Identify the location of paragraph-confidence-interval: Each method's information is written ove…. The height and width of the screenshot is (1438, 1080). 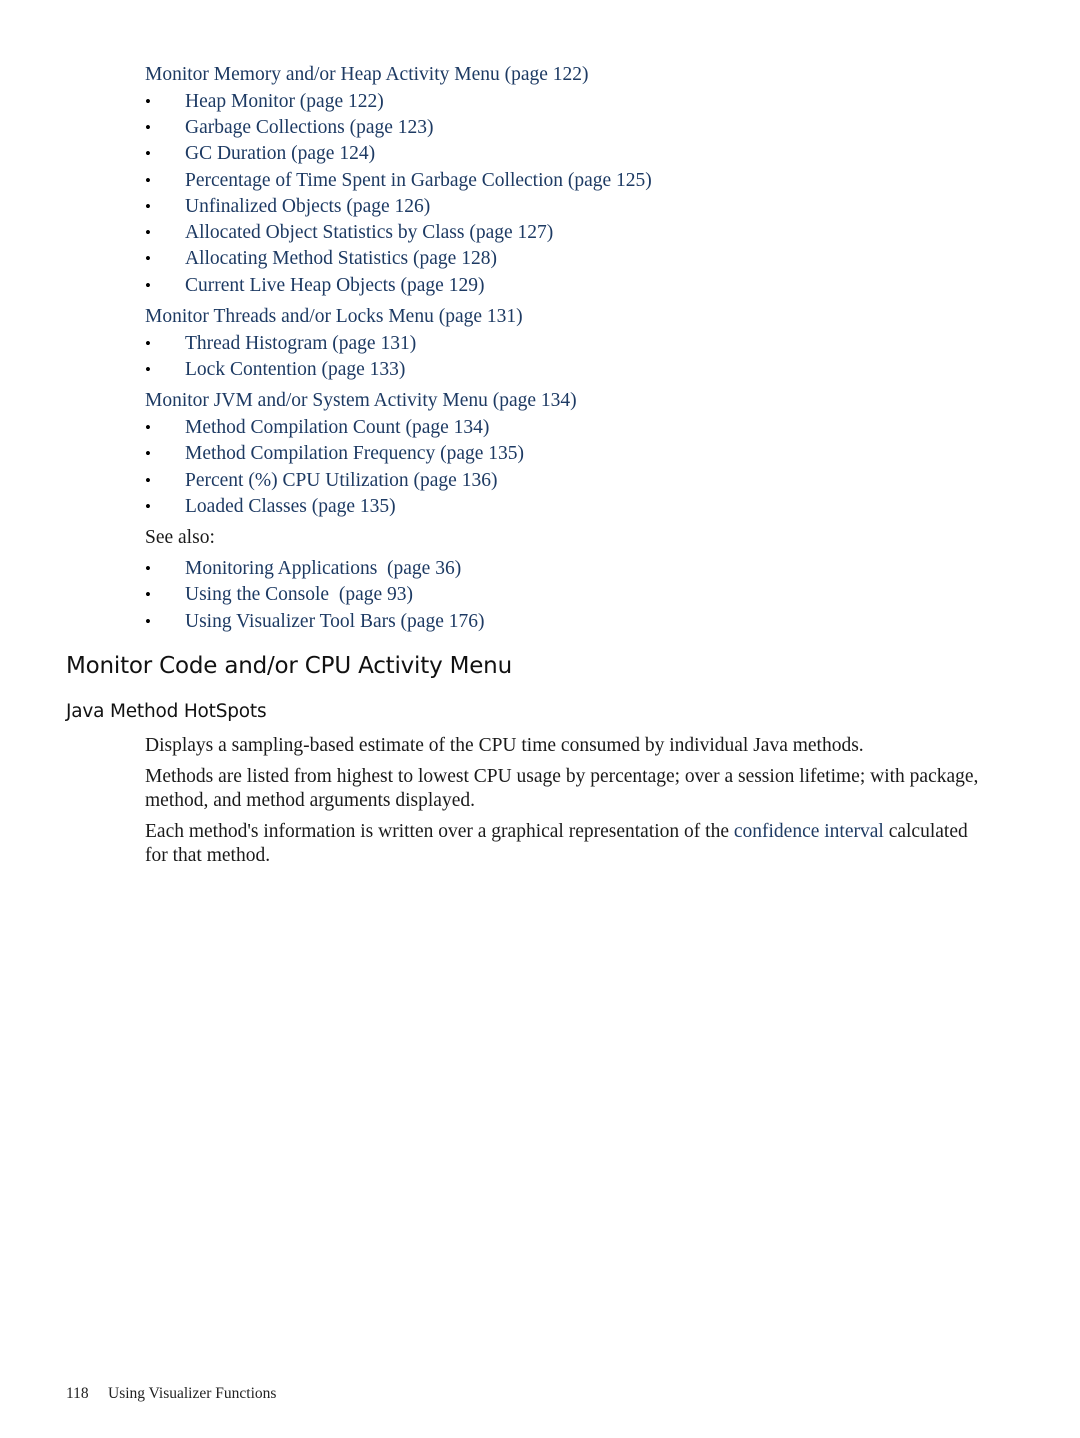
(567, 843).